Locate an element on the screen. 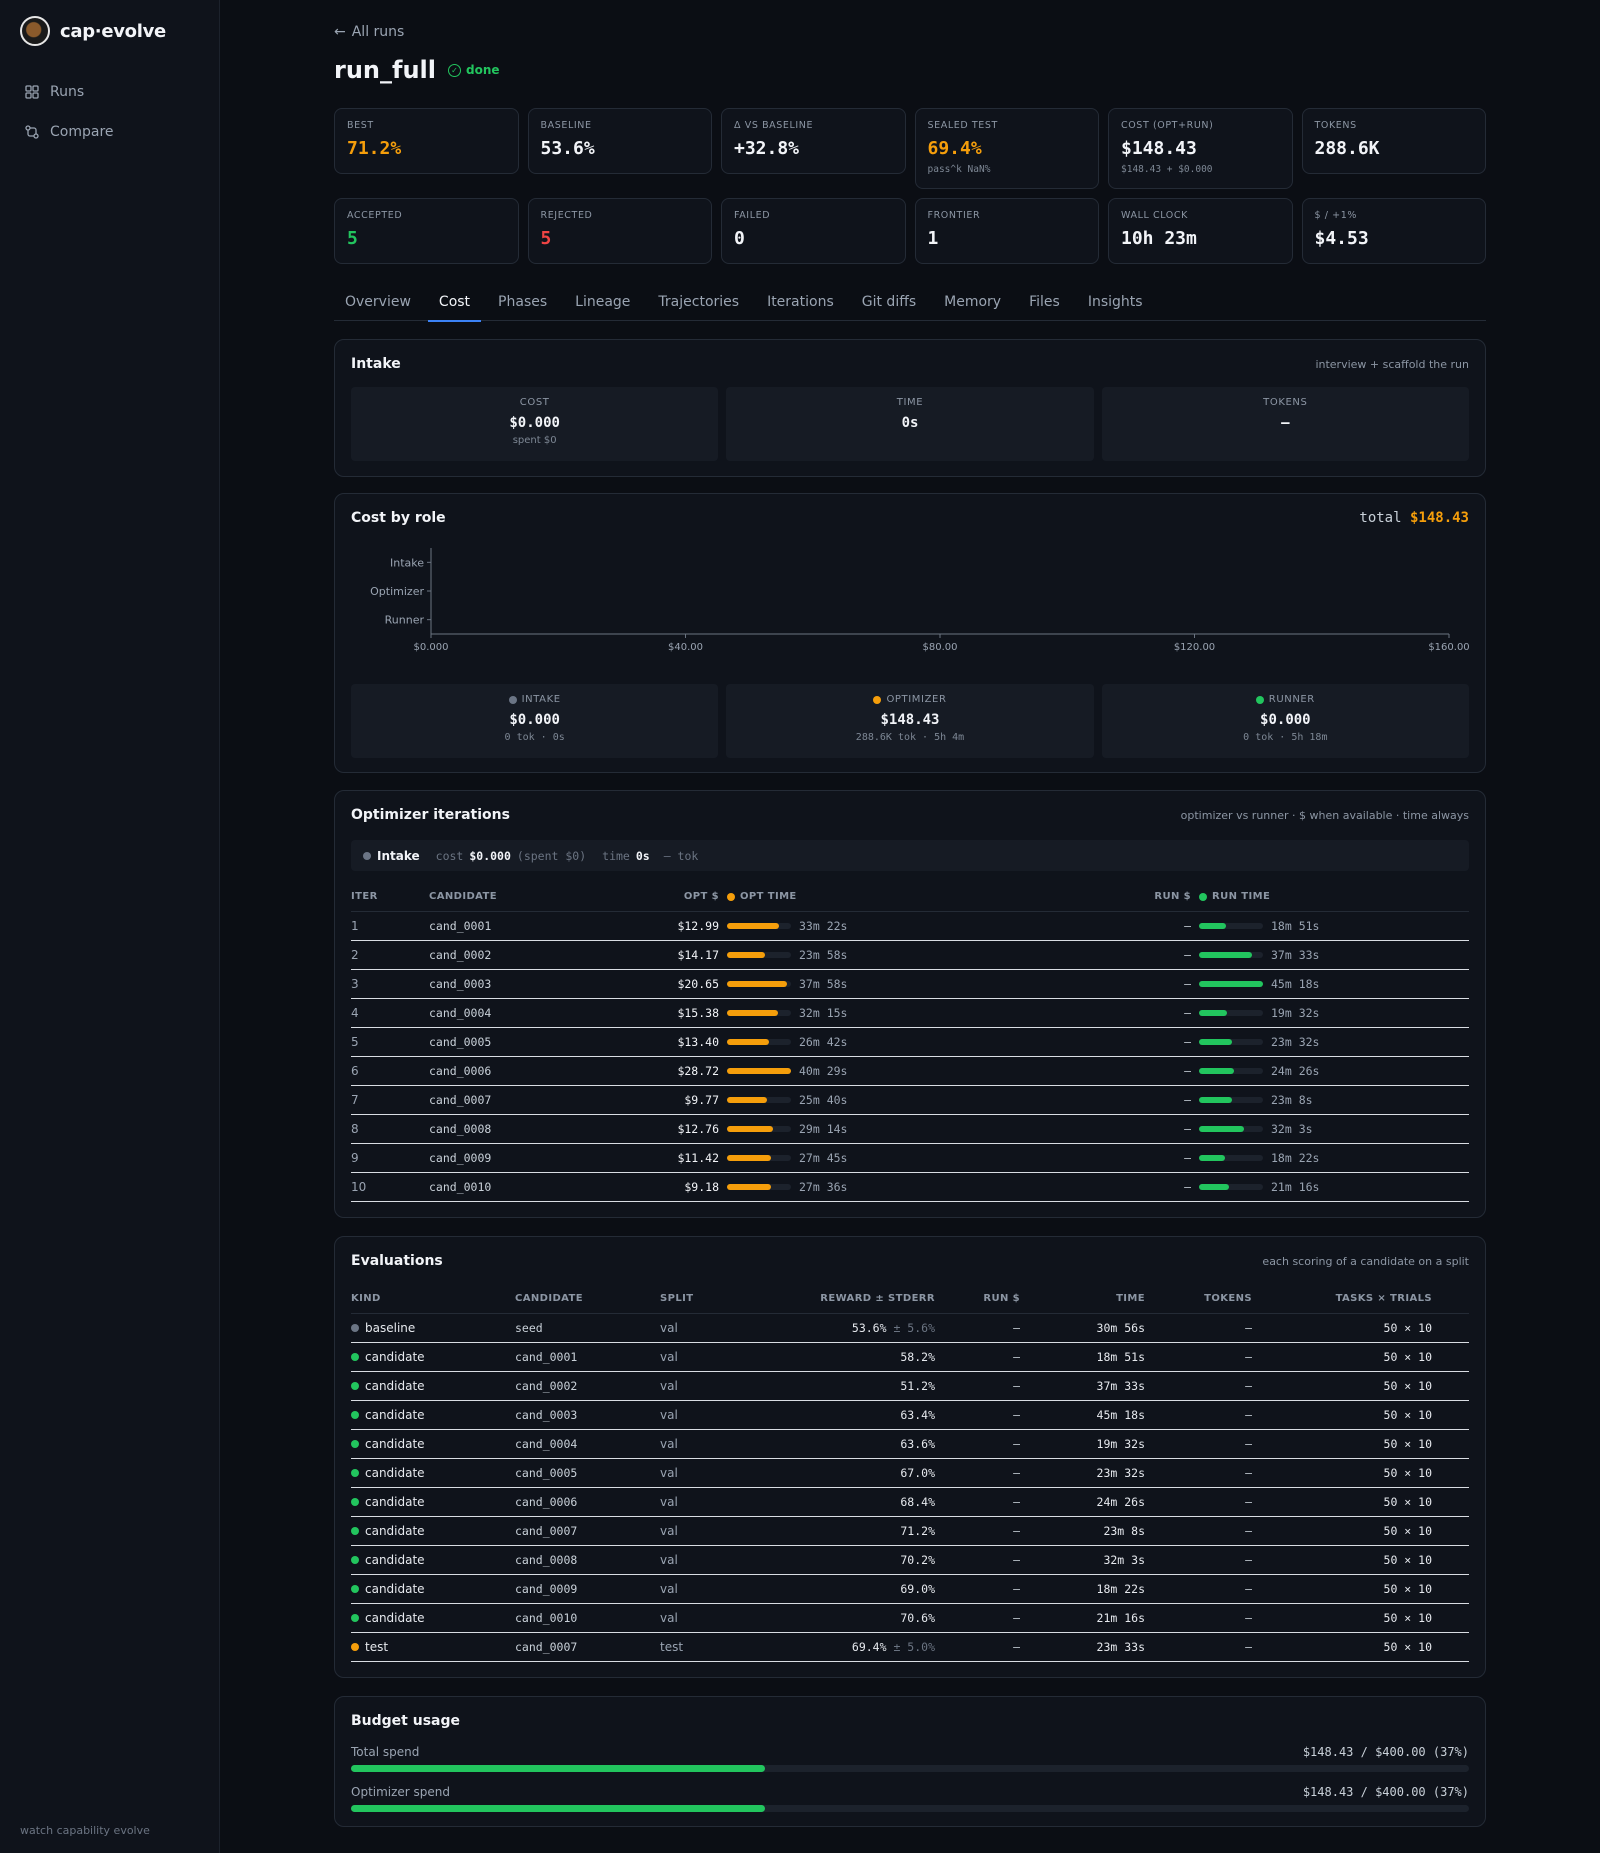 The image size is (1600, 1853). status-badge: ✓ done is located at coordinates (474, 70).